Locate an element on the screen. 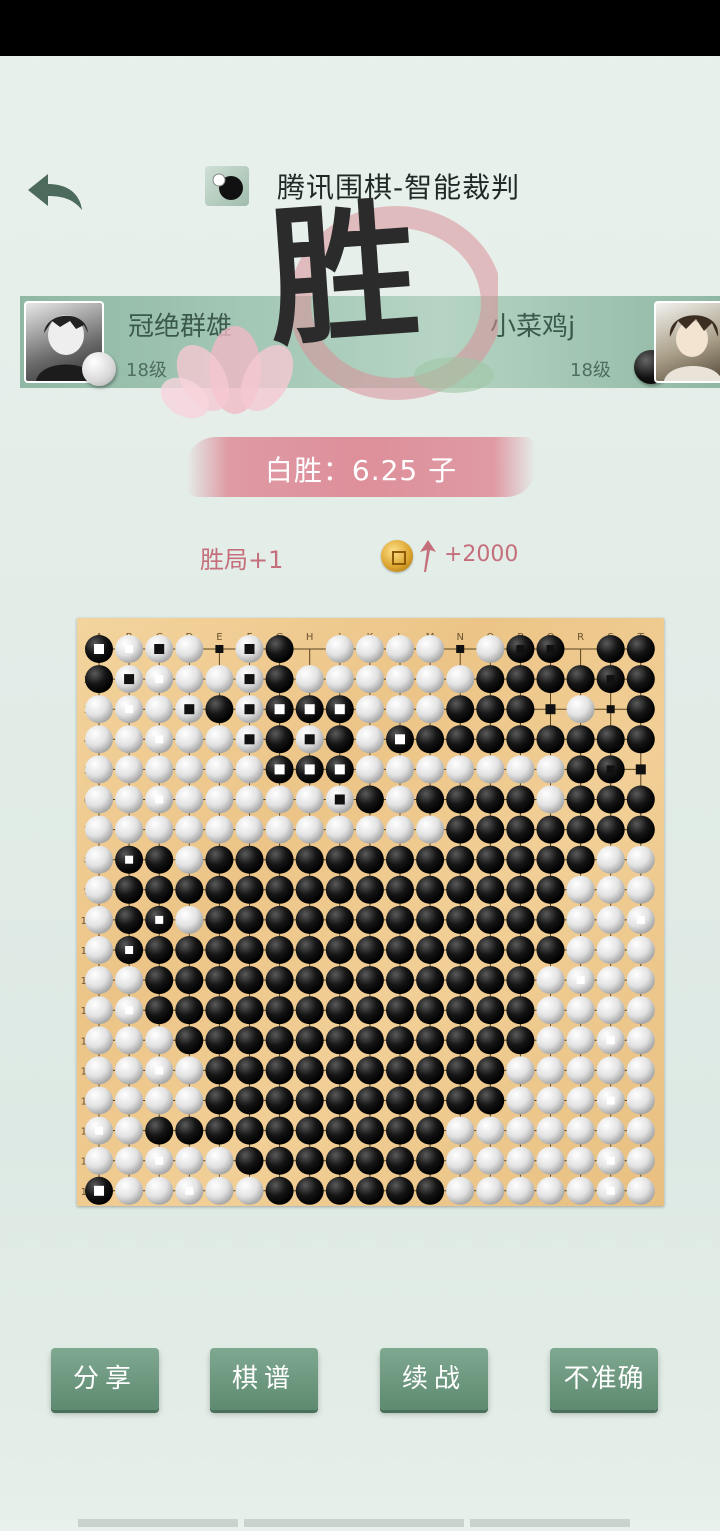 Image resolution: width=720 pixels, height=1531 pixels. inaccurate-button: 不准确 is located at coordinates (604, 1379).